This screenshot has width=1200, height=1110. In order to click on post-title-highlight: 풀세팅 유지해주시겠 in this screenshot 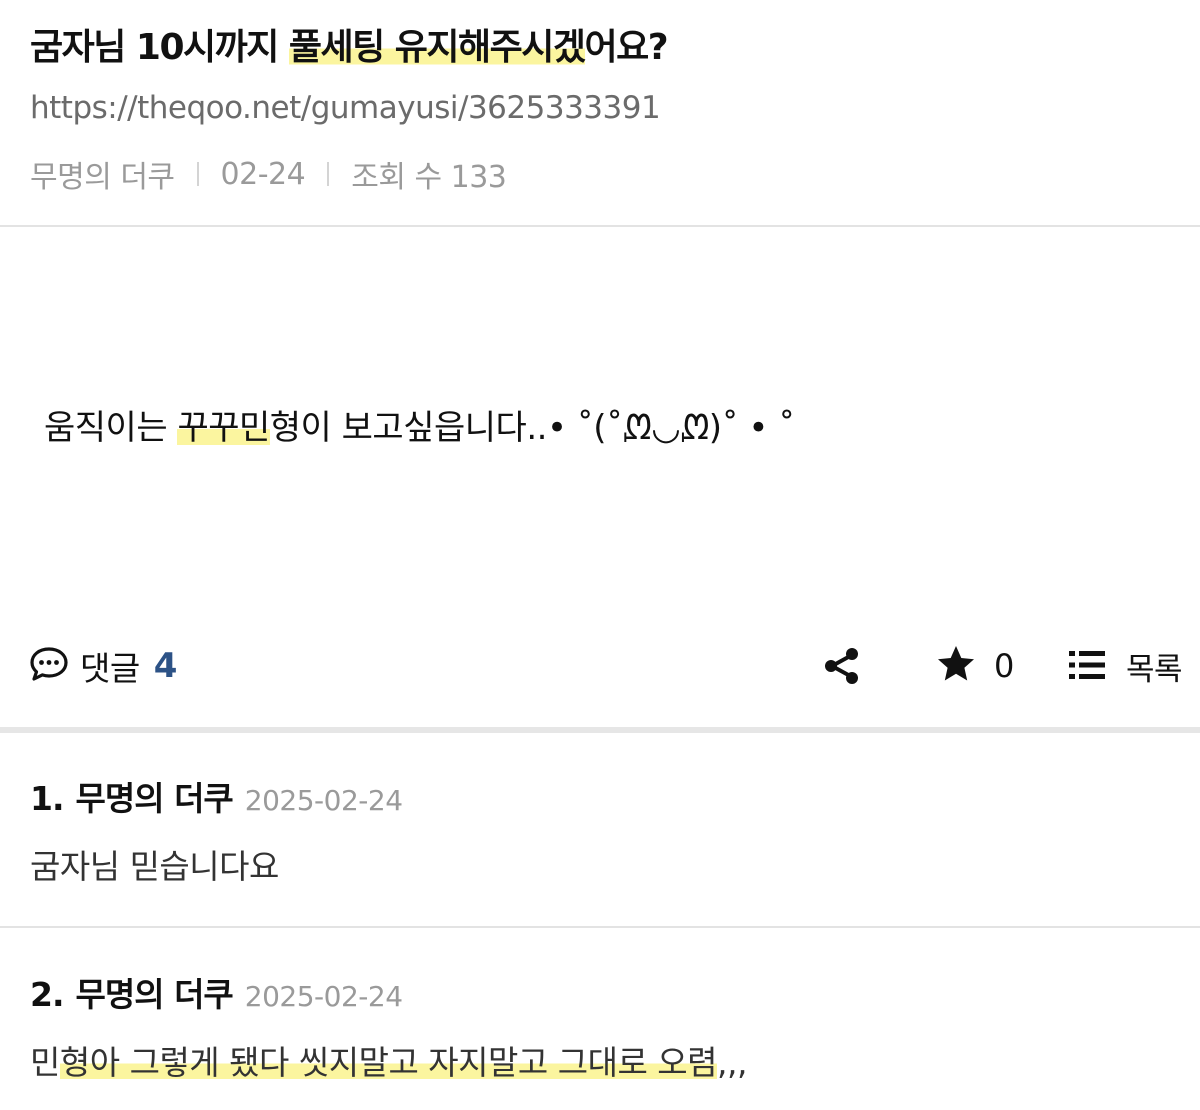, I will do `click(437, 47)`.